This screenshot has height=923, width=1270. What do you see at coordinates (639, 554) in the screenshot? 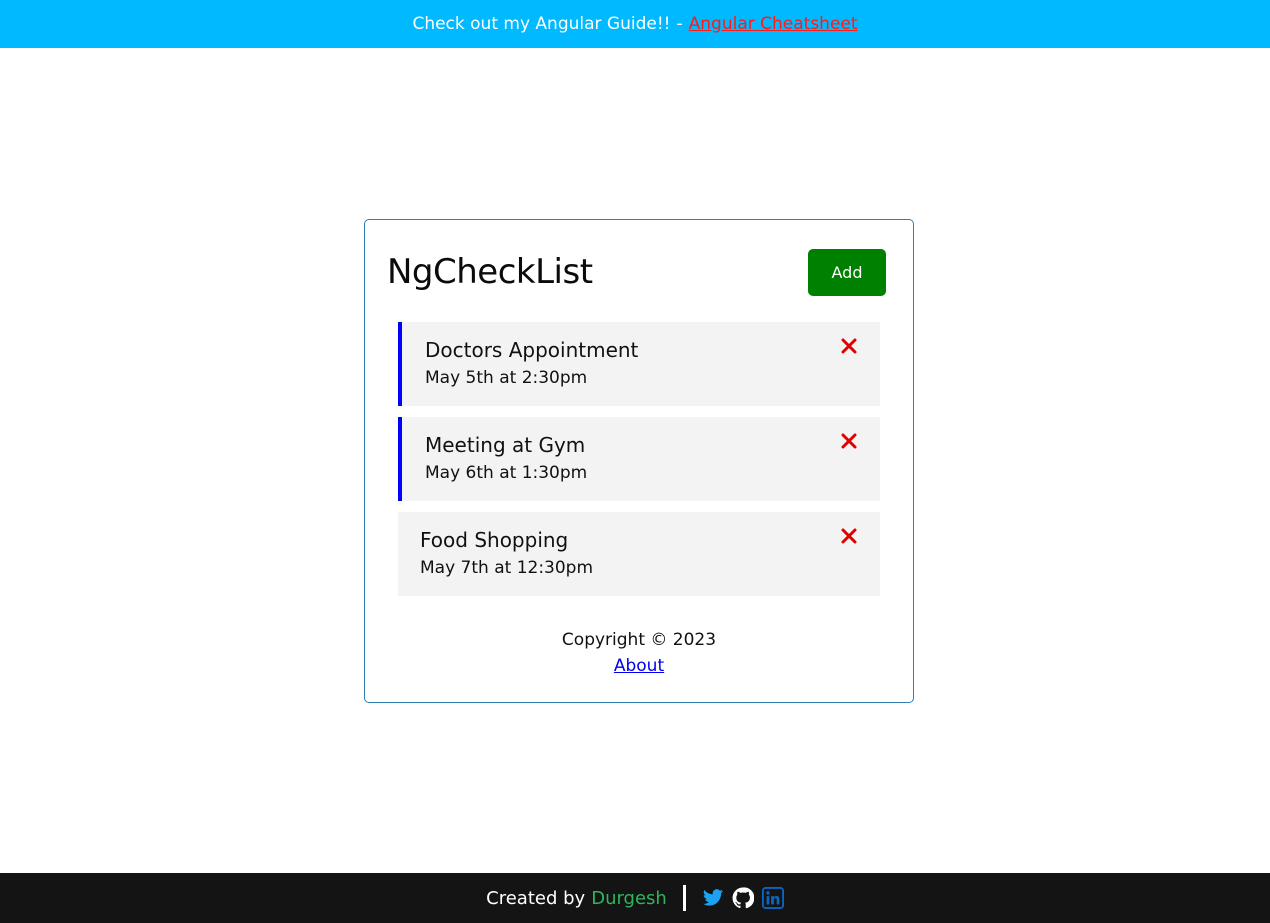
I see `task-item: Food Shopping May 7th at 12:30pm` at bounding box center [639, 554].